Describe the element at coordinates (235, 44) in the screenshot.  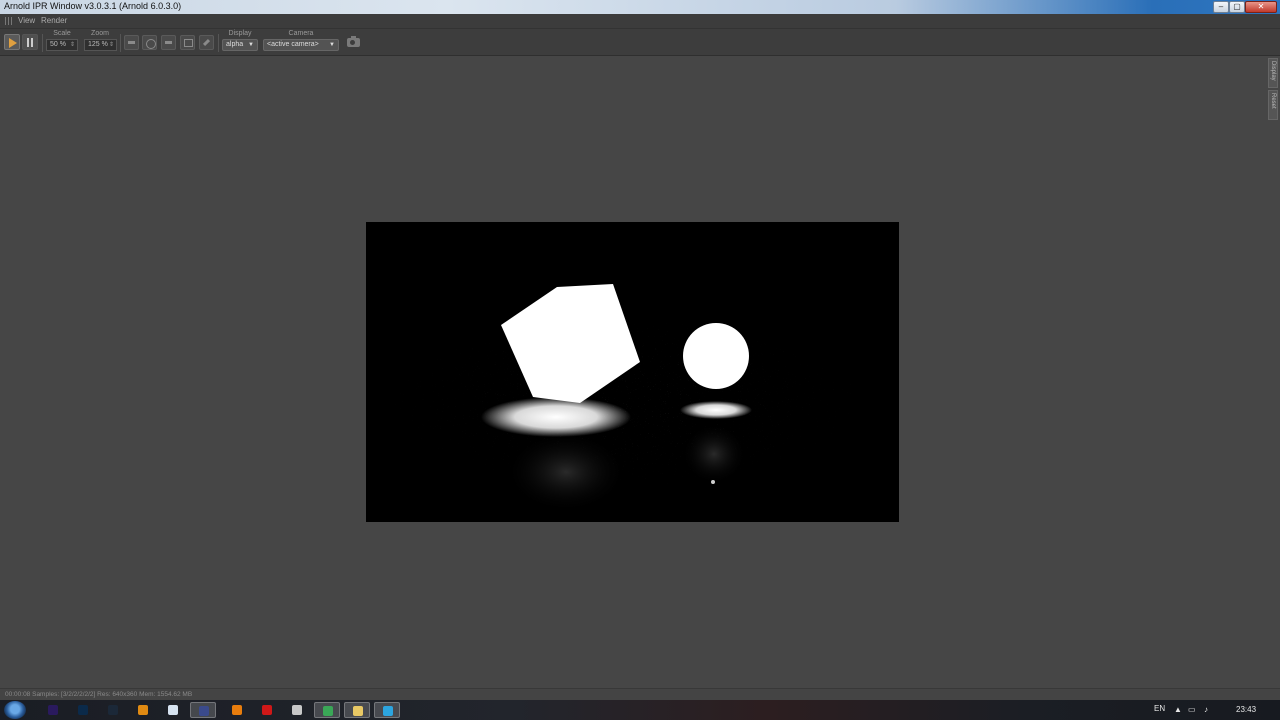
I see `display-value: alpha` at that location.